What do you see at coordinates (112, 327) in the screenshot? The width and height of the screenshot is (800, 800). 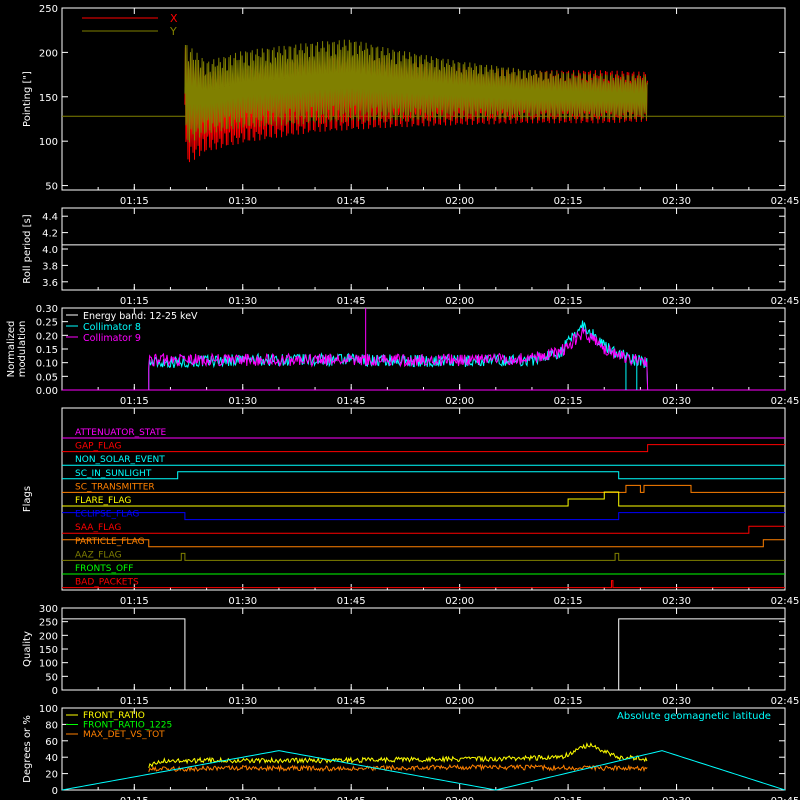 I see `modulation-legend-label: Collimator 8` at bounding box center [112, 327].